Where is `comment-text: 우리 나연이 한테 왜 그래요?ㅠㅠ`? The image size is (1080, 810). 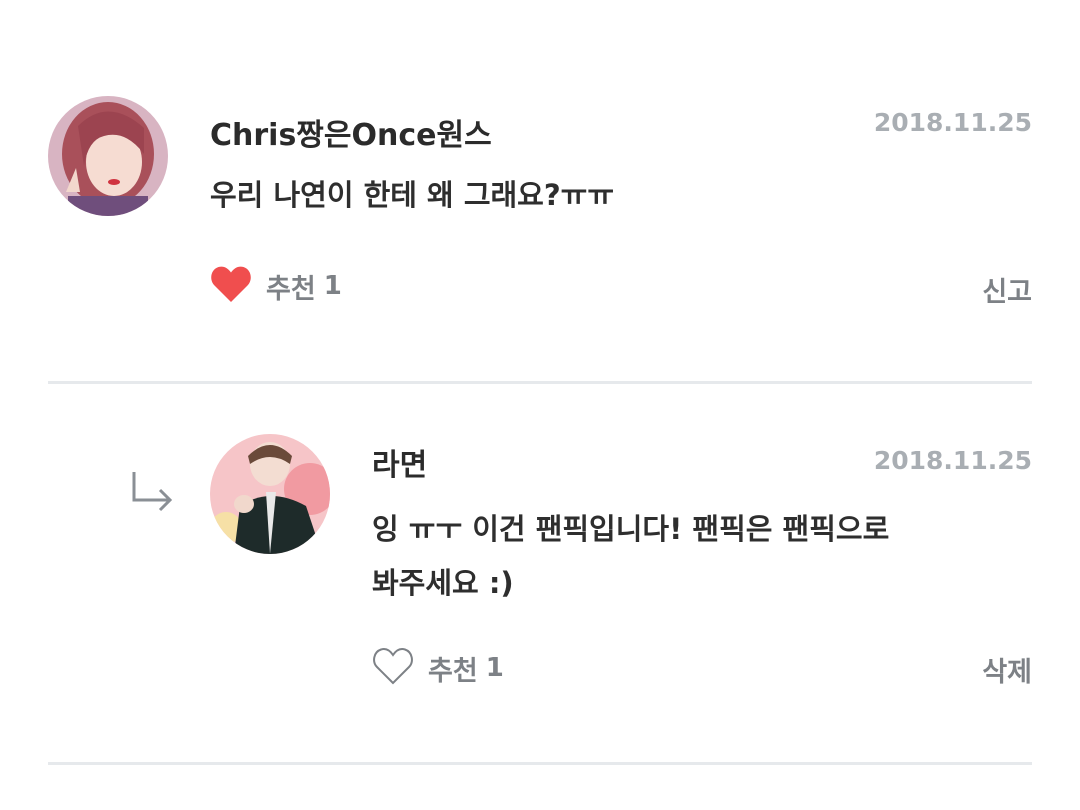 comment-text: 우리 나연이 한테 왜 그래요?ㅠㅠ is located at coordinates (412, 195).